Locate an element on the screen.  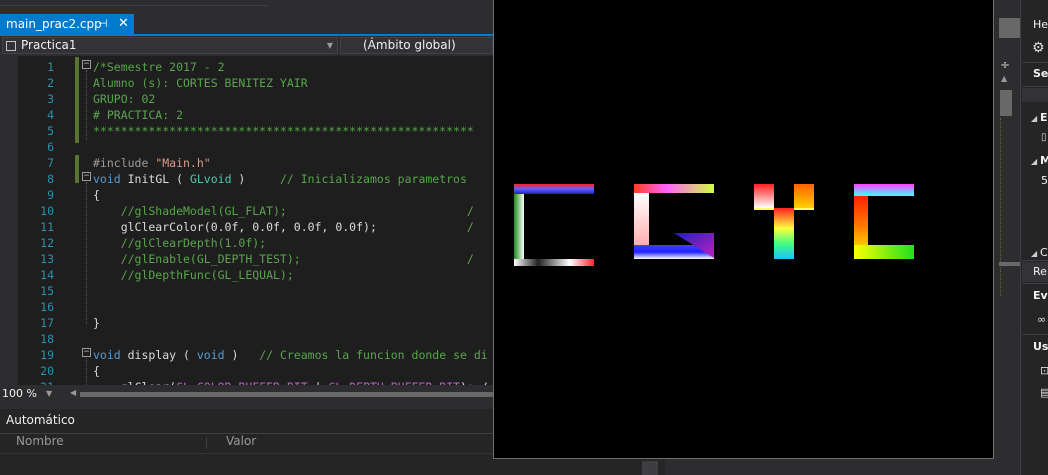
line-number: 16 is located at coordinates (47, 307).